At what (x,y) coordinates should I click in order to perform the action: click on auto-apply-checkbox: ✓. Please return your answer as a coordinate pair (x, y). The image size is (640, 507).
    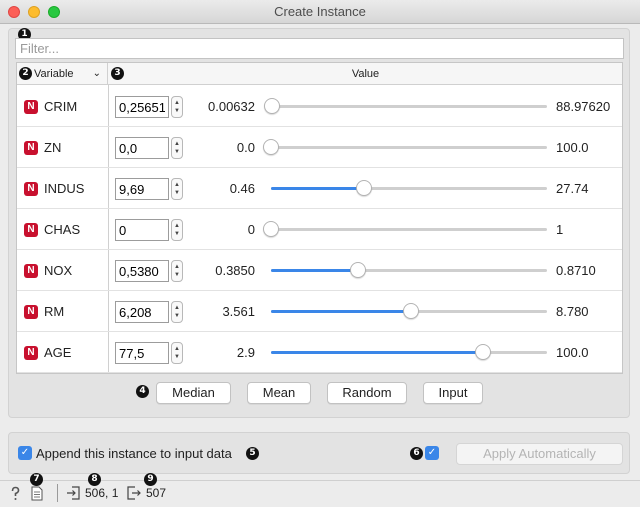
    Looking at the image, I should click on (432, 453).